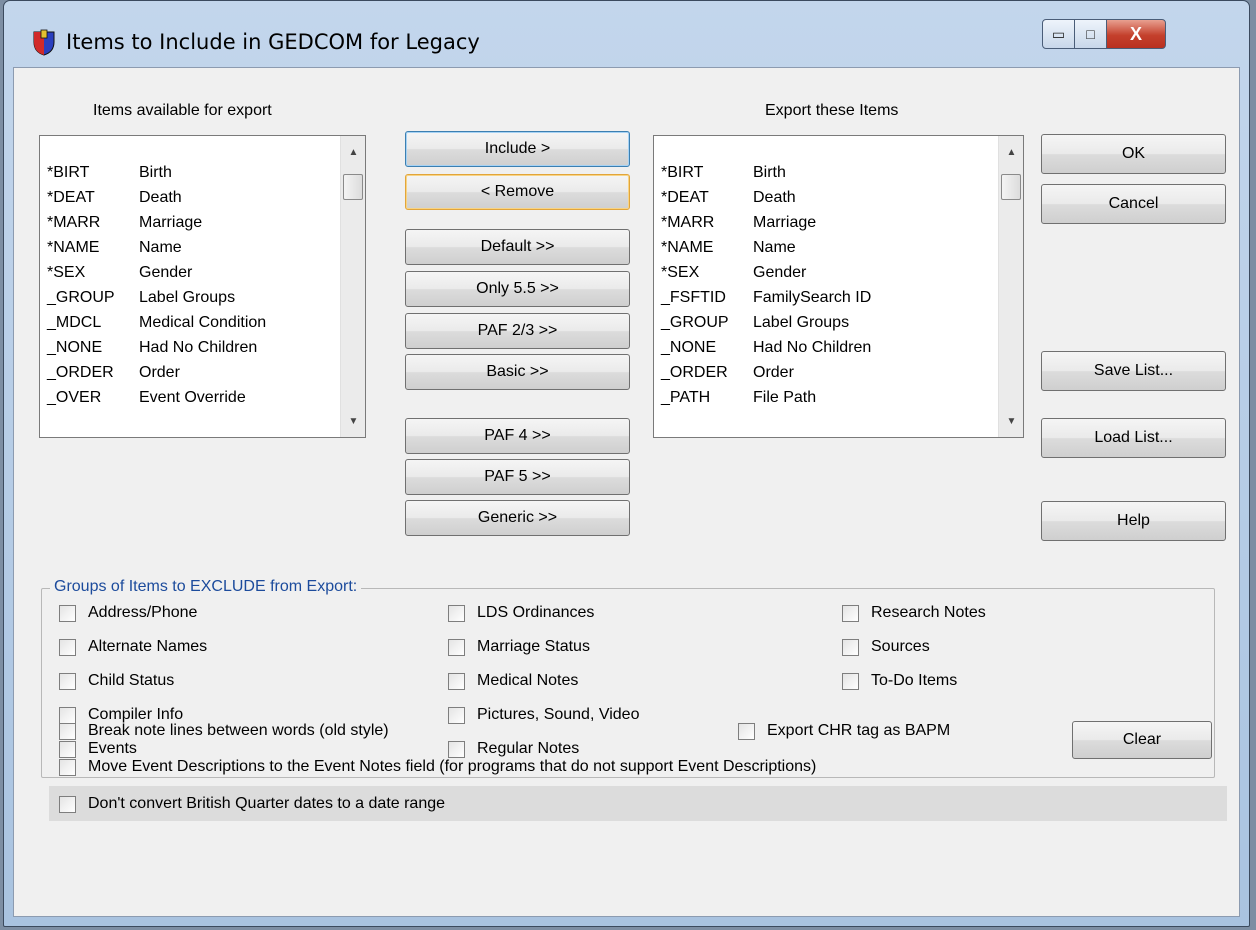  Describe the element at coordinates (519, 647) in the screenshot. I see `exclude-group-checkbox: Marriage Status` at that location.